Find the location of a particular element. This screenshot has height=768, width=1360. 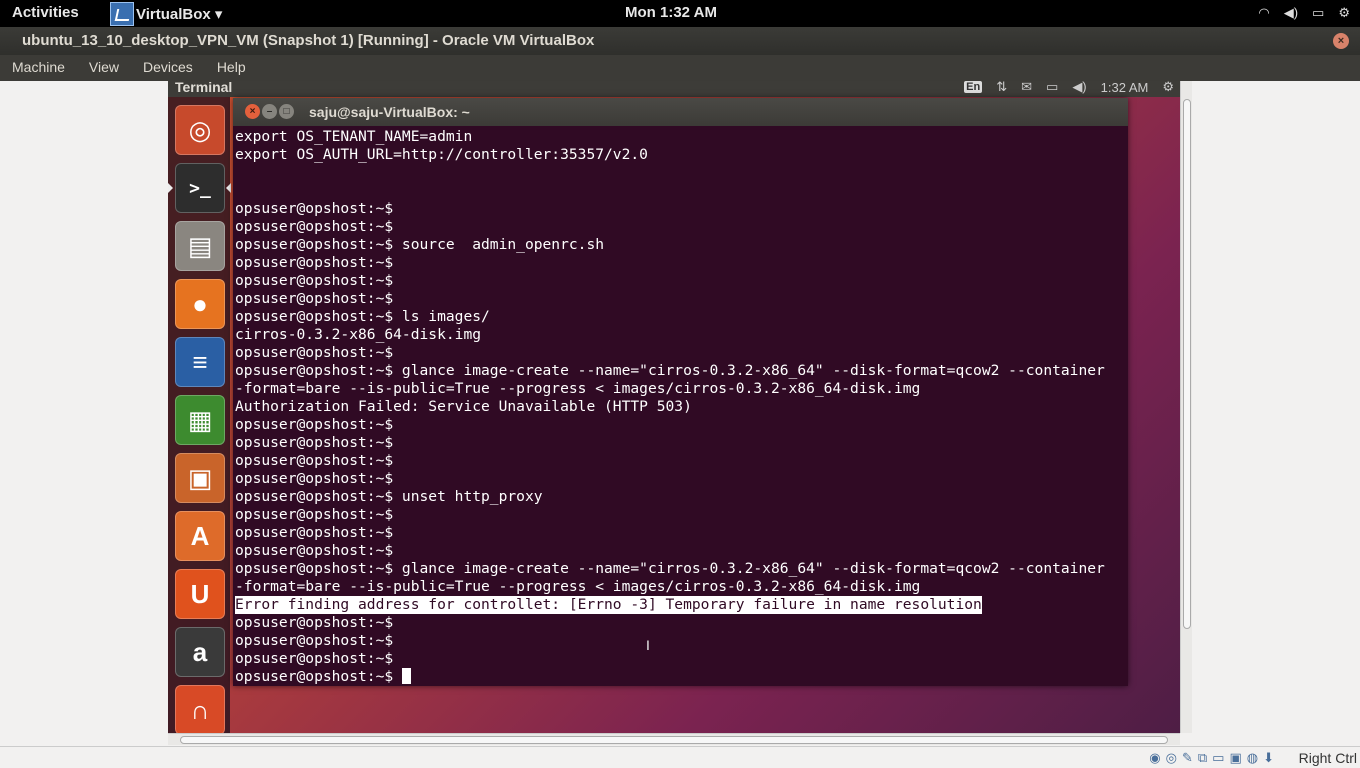

keyboard-layout-indicator: En is located at coordinates (973, 87).